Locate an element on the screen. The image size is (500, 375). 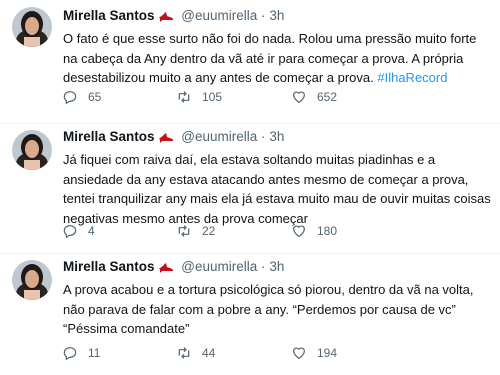
retweet-button: 22 is located at coordinates (195, 231).